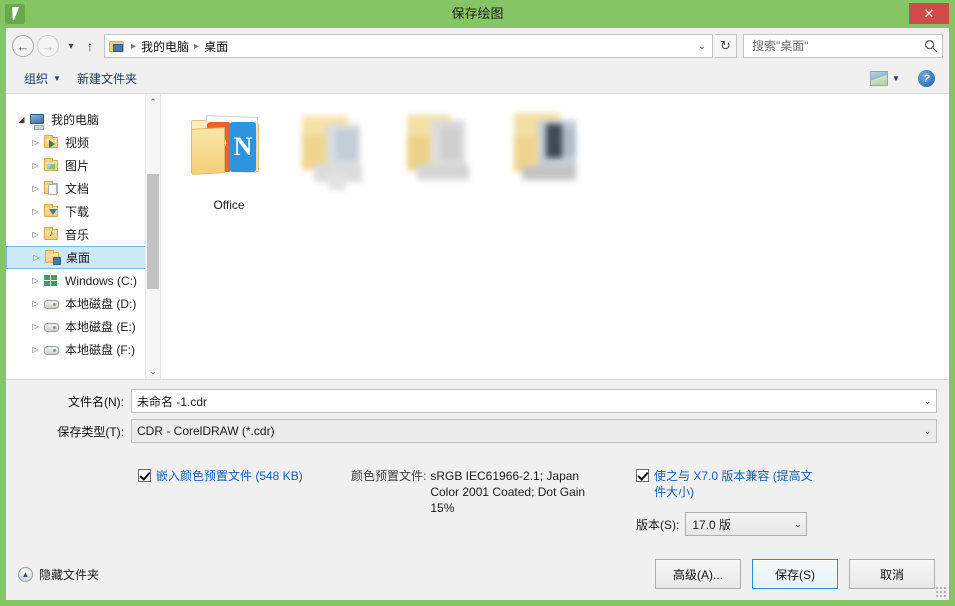 This screenshot has width=955, height=606. Describe the element at coordinates (658, 524) in the screenshot. I see `version-label: 版本(S):` at that location.